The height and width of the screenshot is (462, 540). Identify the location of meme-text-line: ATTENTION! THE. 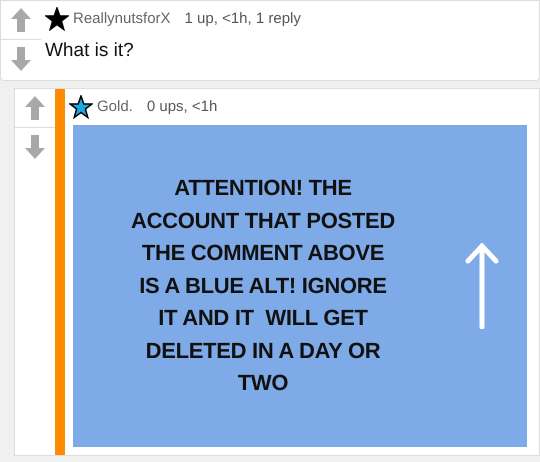
(263, 188).